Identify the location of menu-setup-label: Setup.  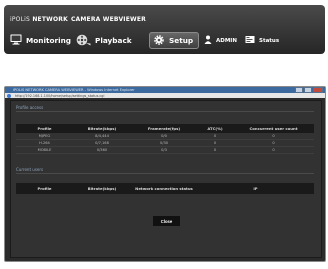
(181, 40).